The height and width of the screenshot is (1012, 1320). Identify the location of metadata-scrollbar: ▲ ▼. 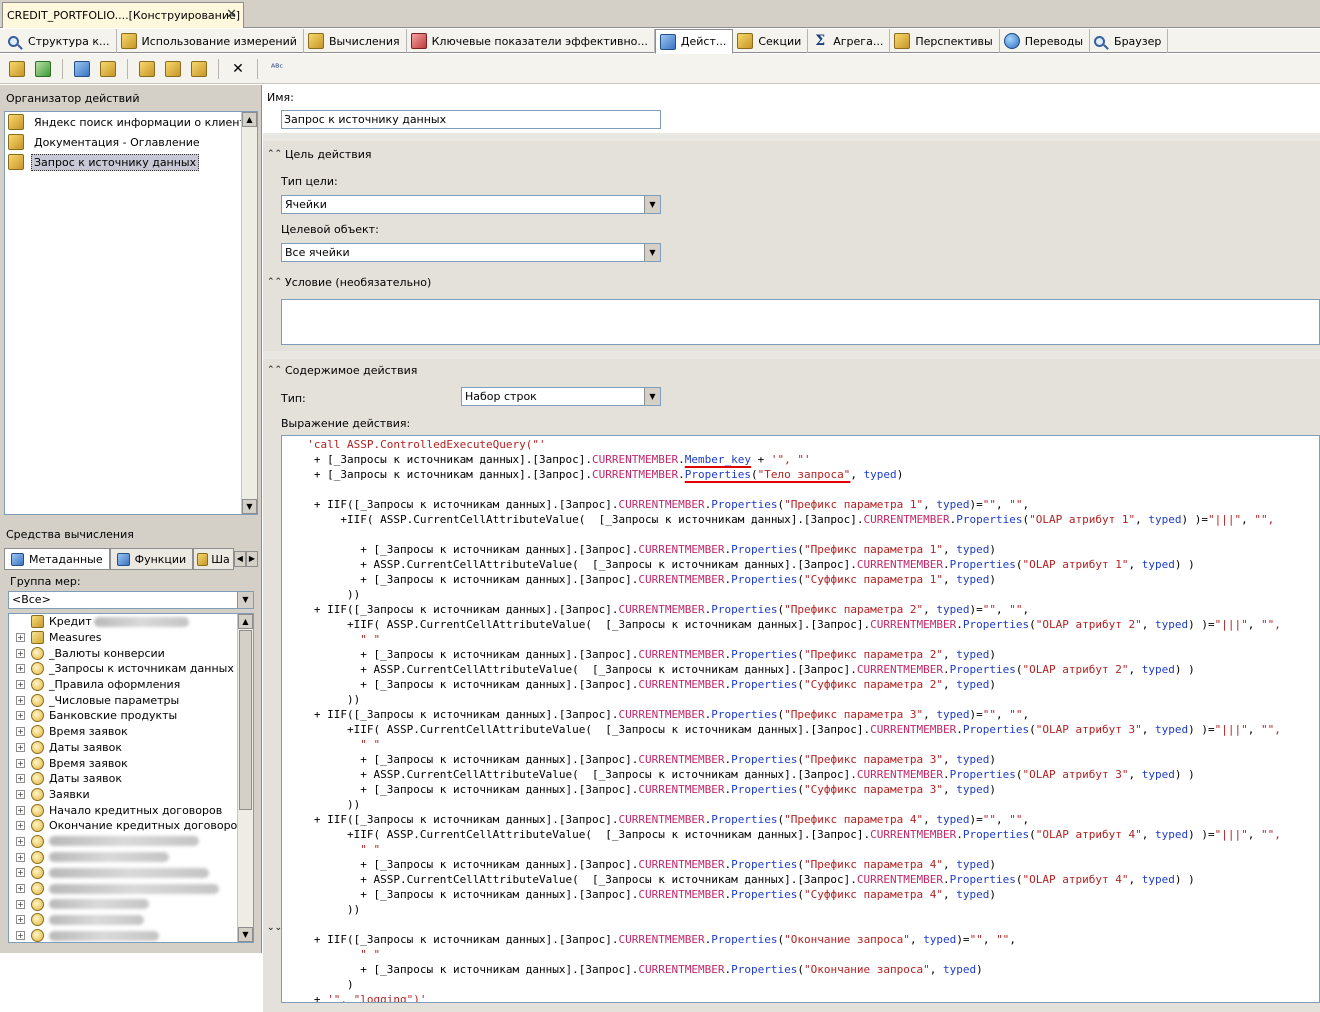
(245, 778).